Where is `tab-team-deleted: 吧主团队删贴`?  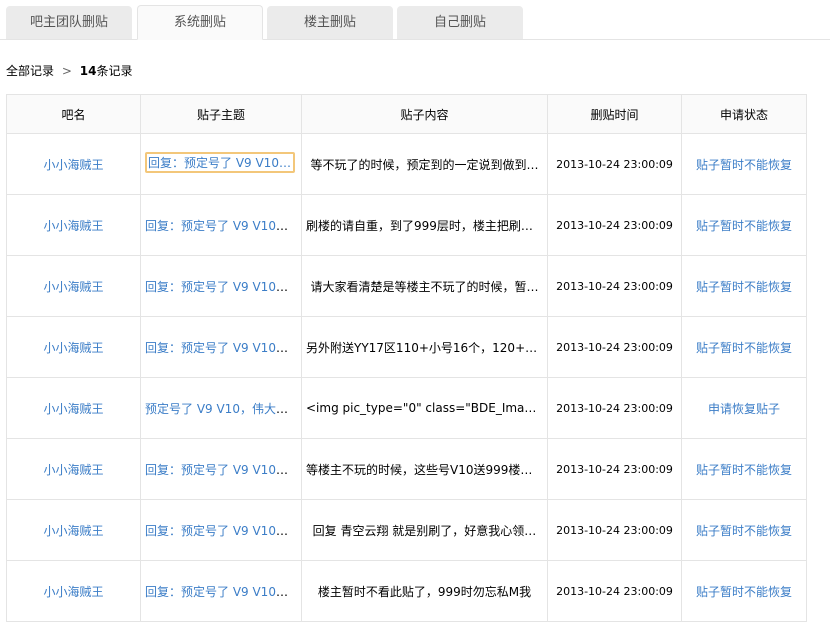
tab-team-deleted: 吧主团队删贴 is located at coordinates (69, 22).